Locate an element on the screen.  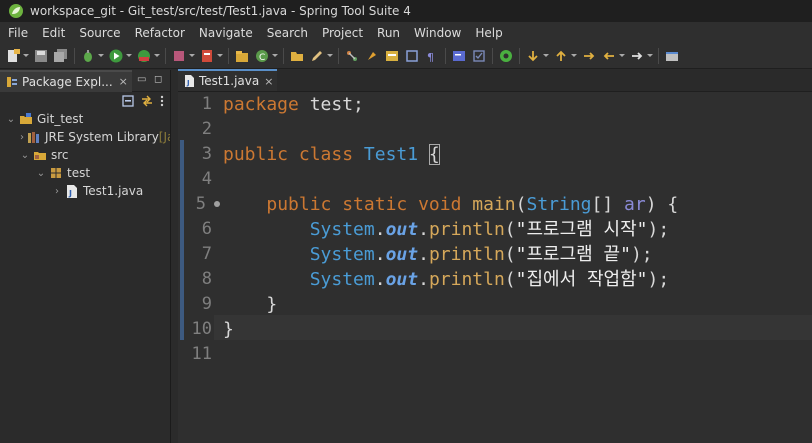
menu-refactor: Refactor is located at coordinates (163, 33).